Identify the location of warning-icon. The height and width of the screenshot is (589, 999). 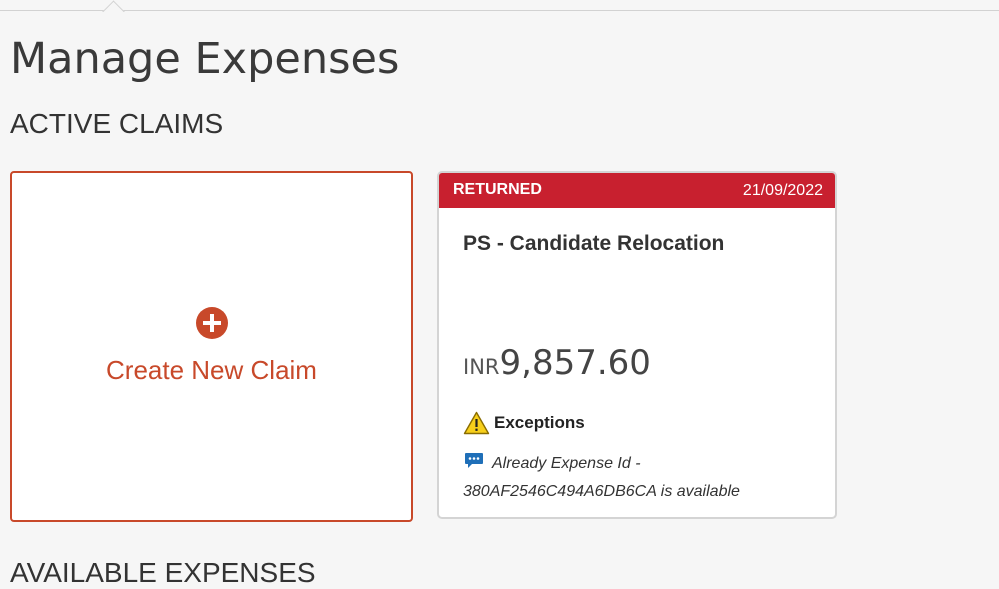
(476, 423).